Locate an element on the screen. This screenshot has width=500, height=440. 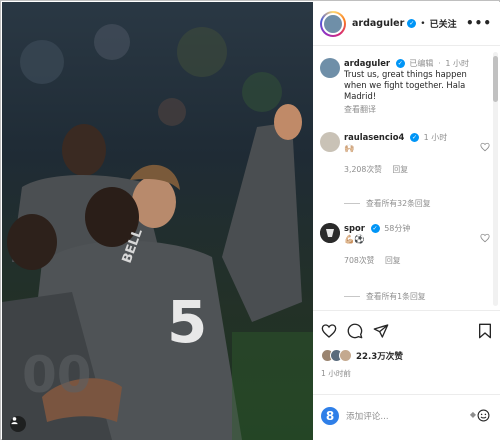
comment-composer: 8 ◆ is located at coordinates (406, 417).